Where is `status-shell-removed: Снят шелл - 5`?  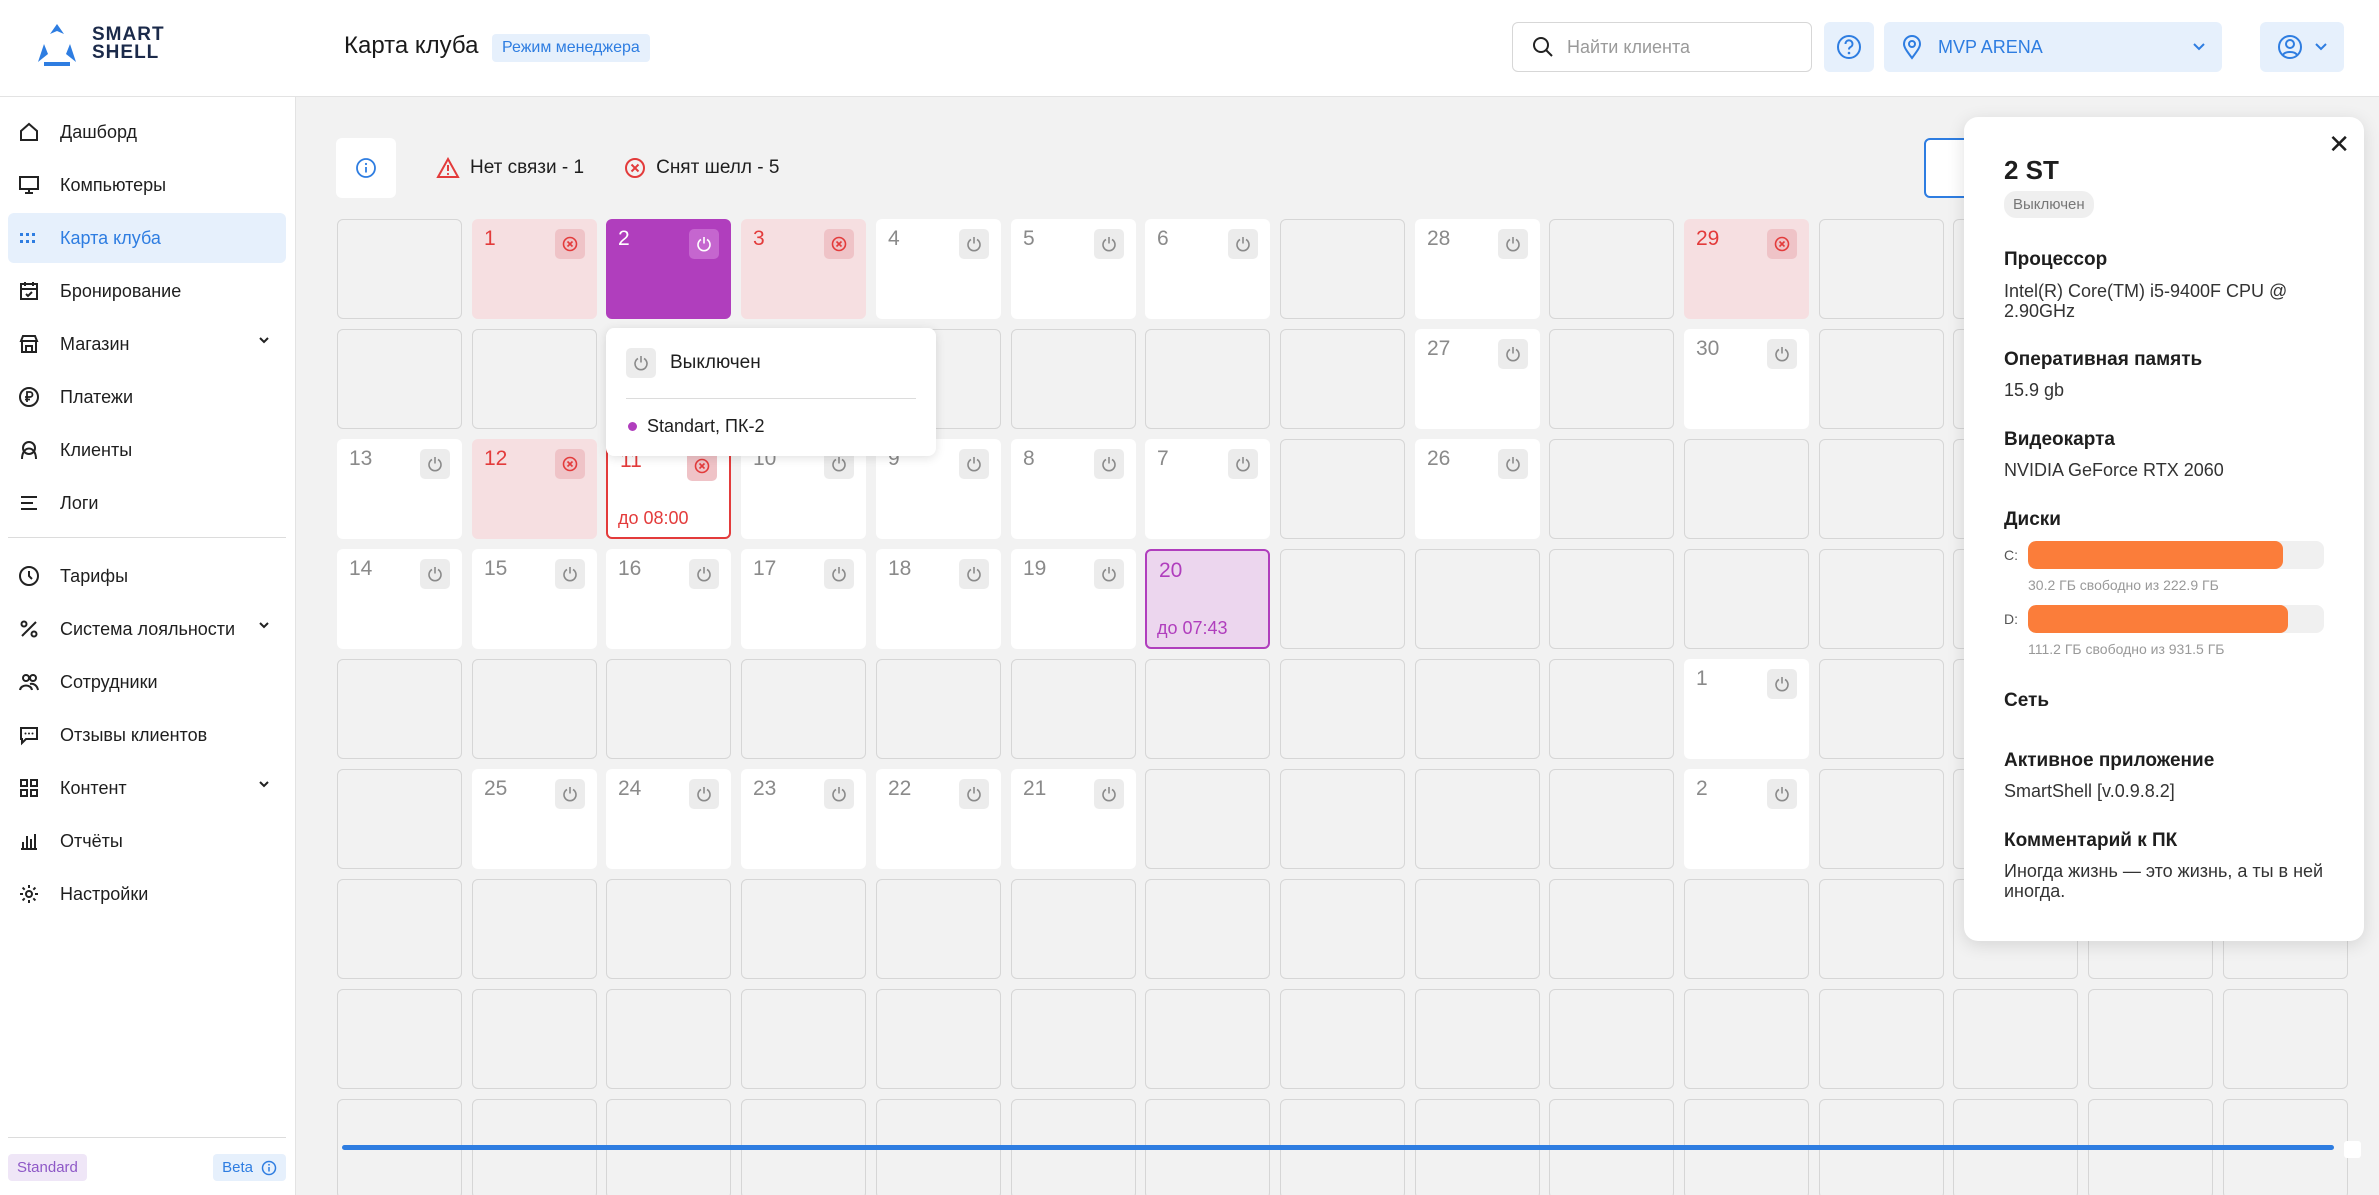 status-shell-removed: Снят шелл - 5 is located at coordinates (701, 168).